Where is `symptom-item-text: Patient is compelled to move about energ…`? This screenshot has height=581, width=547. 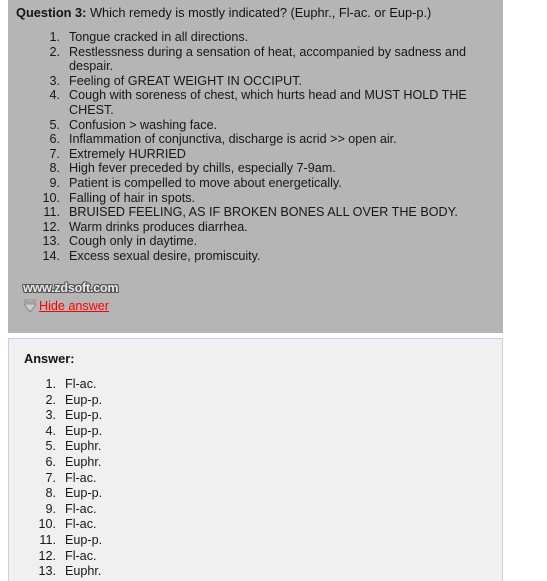
symptom-item-text: Patient is compelled to move about energ… is located at coordinates (205, 182).